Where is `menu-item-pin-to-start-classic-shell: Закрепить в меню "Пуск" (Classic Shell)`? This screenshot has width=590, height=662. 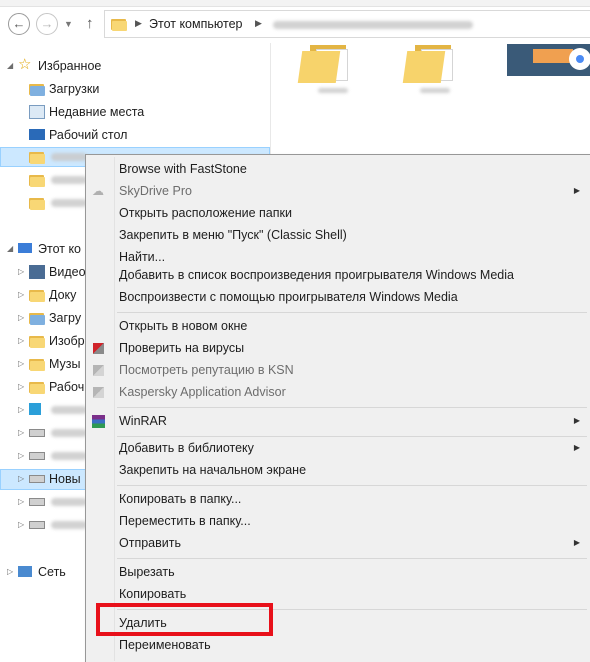
menu-item-pin-to-start-classic-shell: Закрепить в меню "Пуск" (Classic Shell) is located at coordinates (338, 235).